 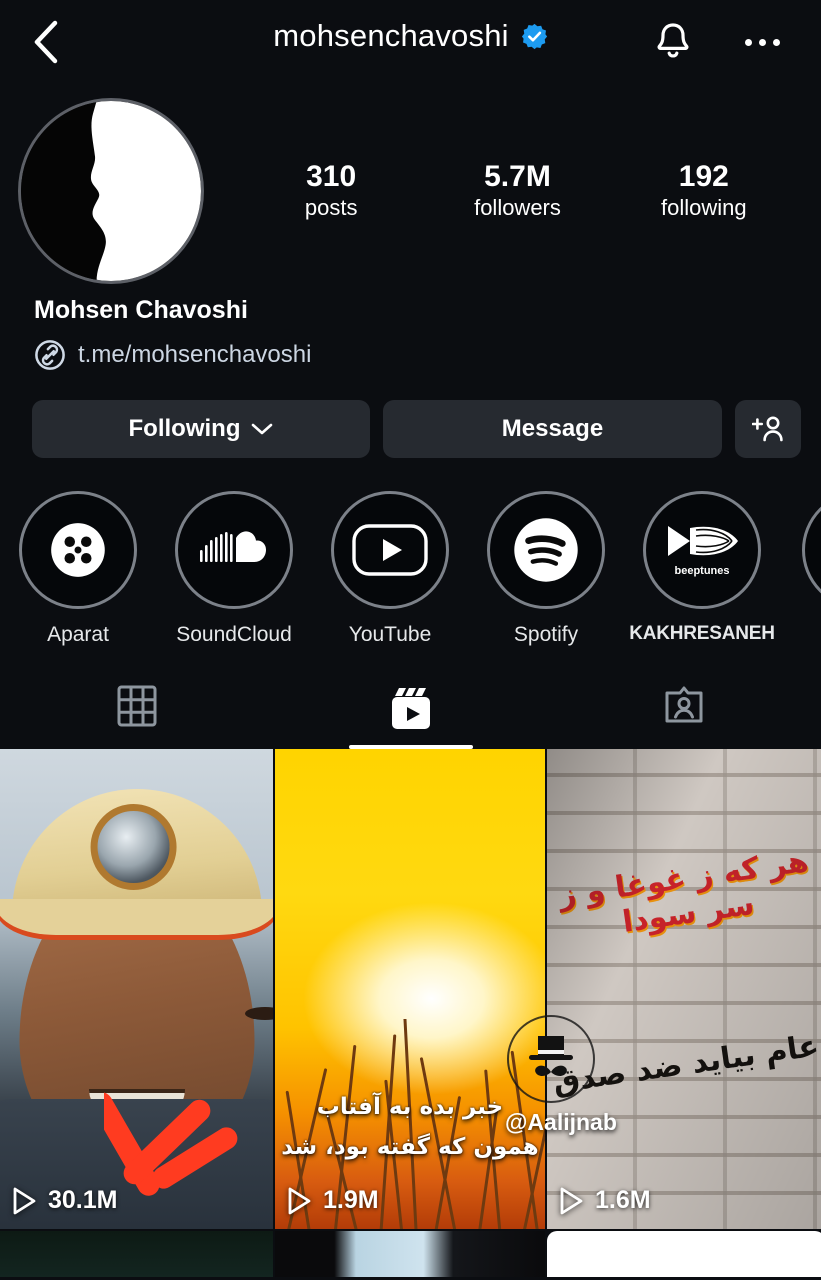 I want to click on profile-action-buttons: Following Message, so click(x=410, y=414).